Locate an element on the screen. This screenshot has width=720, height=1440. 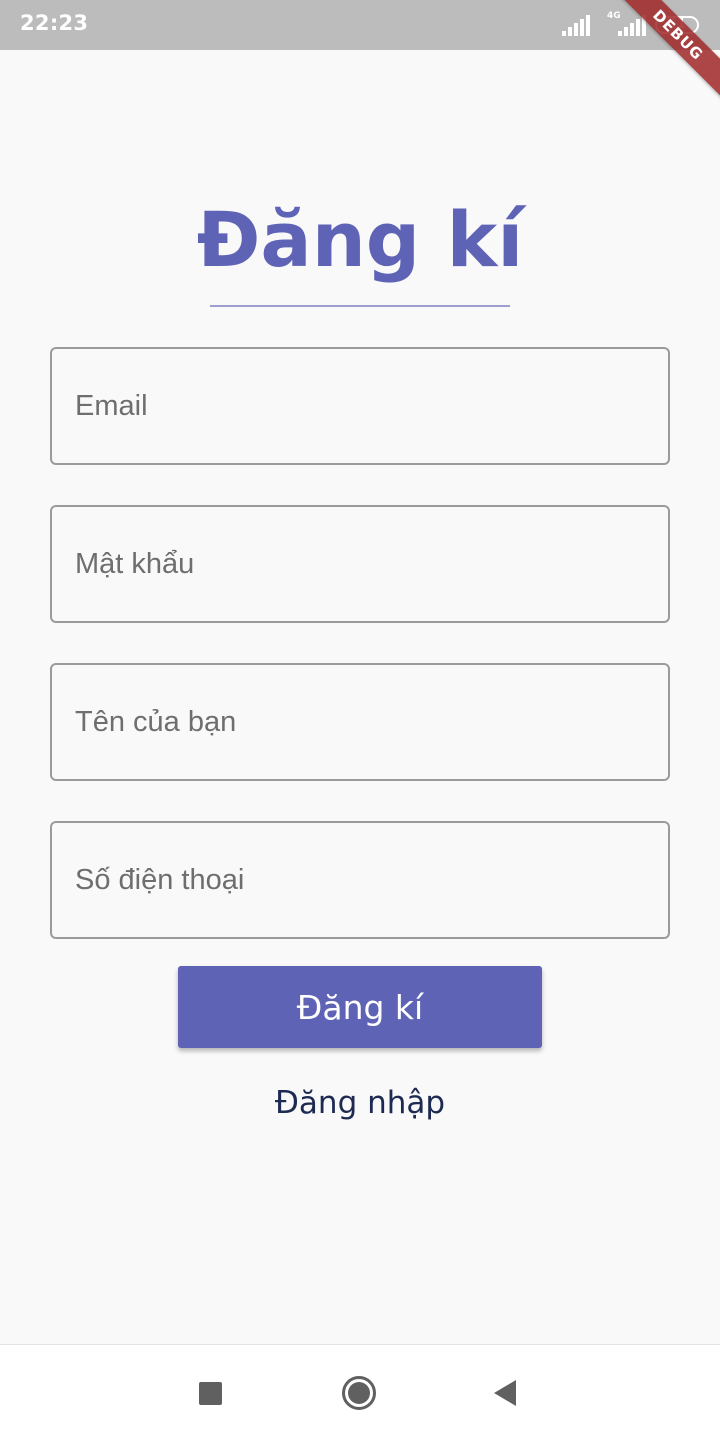
password-field is located at coordinates (360, 564).